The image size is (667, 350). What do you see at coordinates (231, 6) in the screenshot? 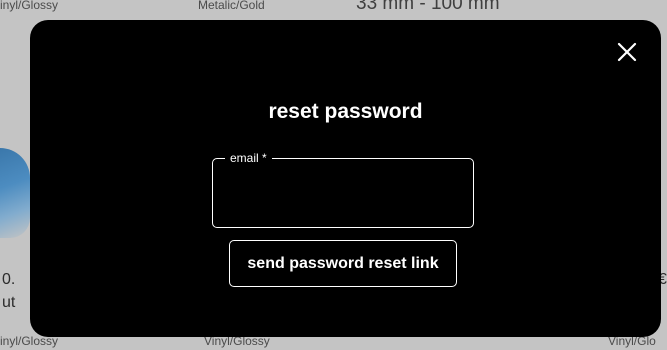
I see `background-product-finish-text: Metalic/Gold` at bounding box center [231, 6].